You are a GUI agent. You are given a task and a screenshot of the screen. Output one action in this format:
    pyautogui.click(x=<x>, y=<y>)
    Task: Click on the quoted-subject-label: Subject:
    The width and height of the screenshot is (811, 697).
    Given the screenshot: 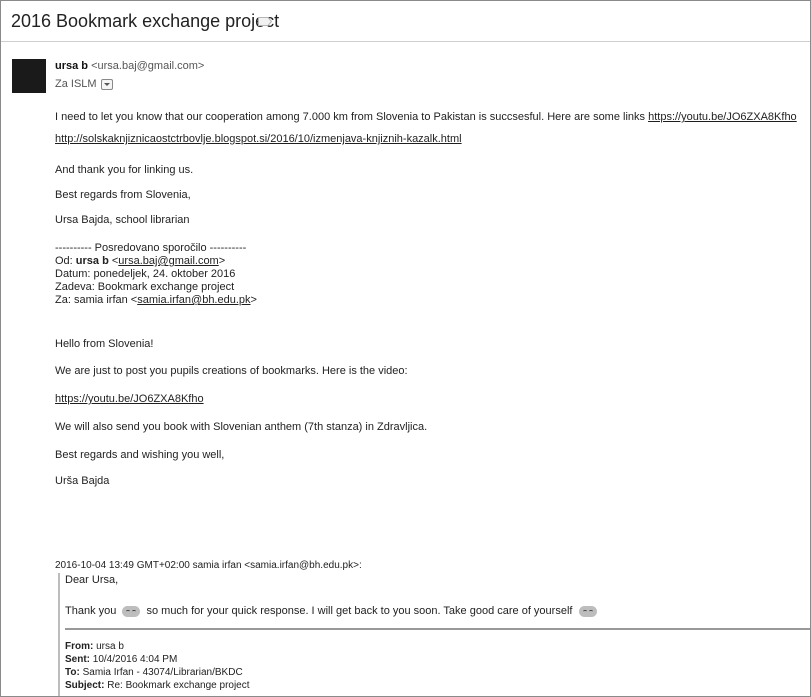 What is the action you would take?
    pyautogui.click(x=85, y=685)
    